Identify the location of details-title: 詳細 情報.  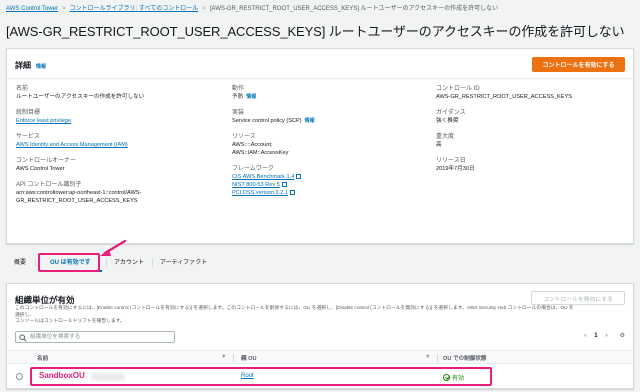
(30, 65).